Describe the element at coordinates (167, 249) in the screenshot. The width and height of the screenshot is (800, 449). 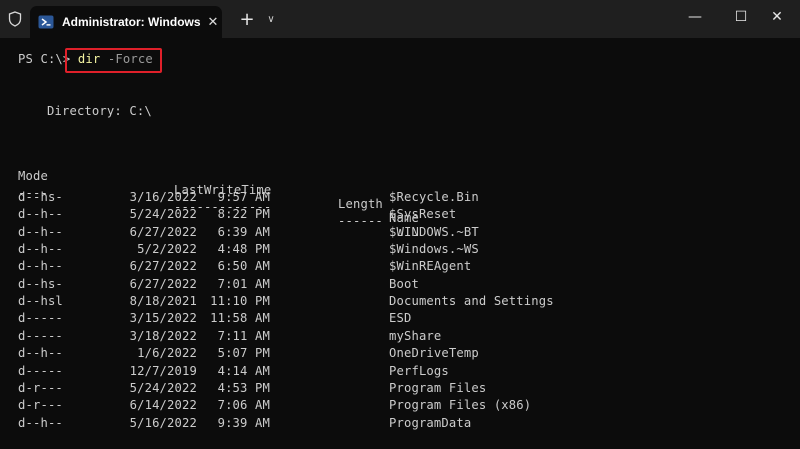
I see `row-date: 5/2/2022` at that location.